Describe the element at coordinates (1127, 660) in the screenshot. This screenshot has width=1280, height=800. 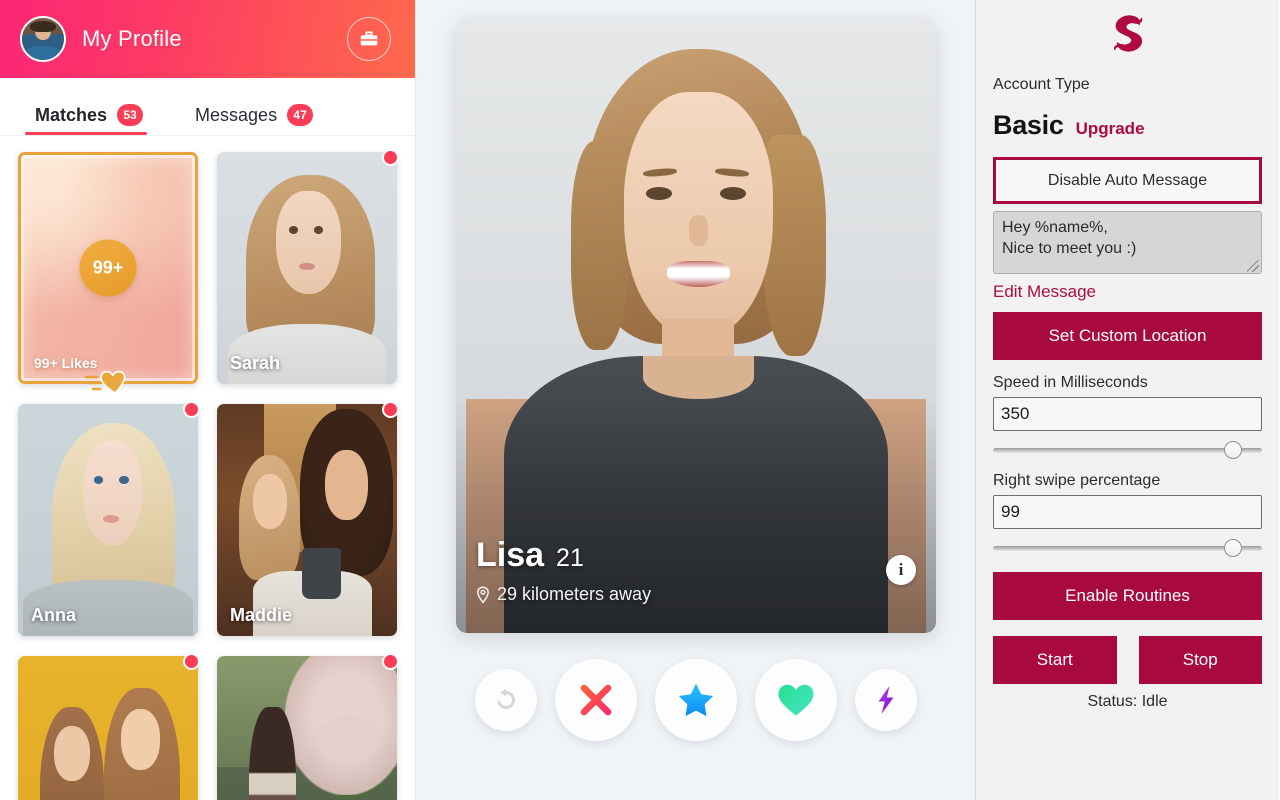
I see `start-stop-row: Start Stop` at that location.